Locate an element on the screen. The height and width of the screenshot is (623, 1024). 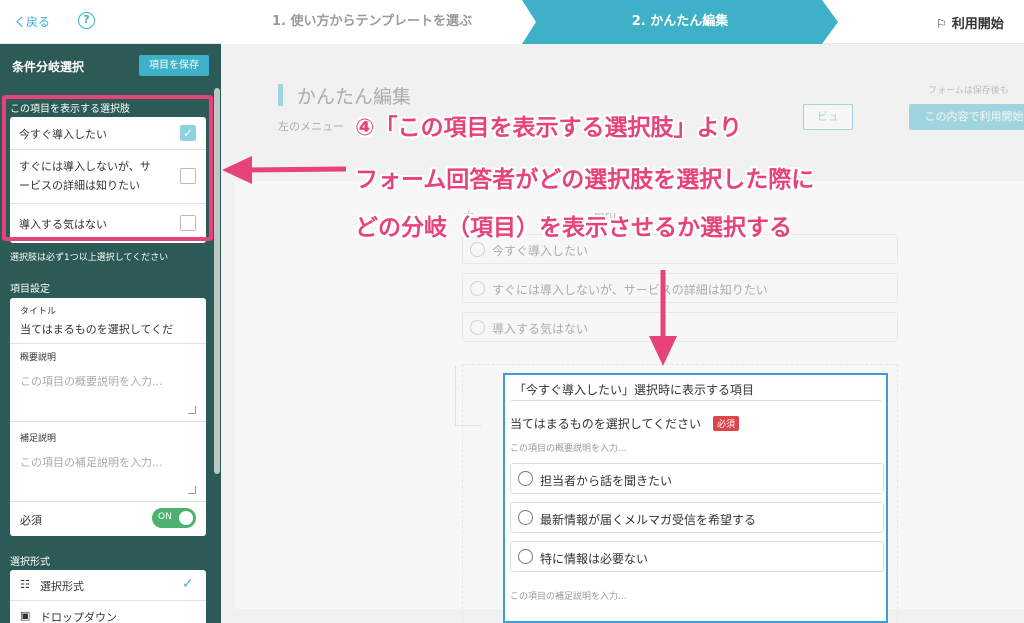
arrow-down-icon is located at coordinates (663, 318).